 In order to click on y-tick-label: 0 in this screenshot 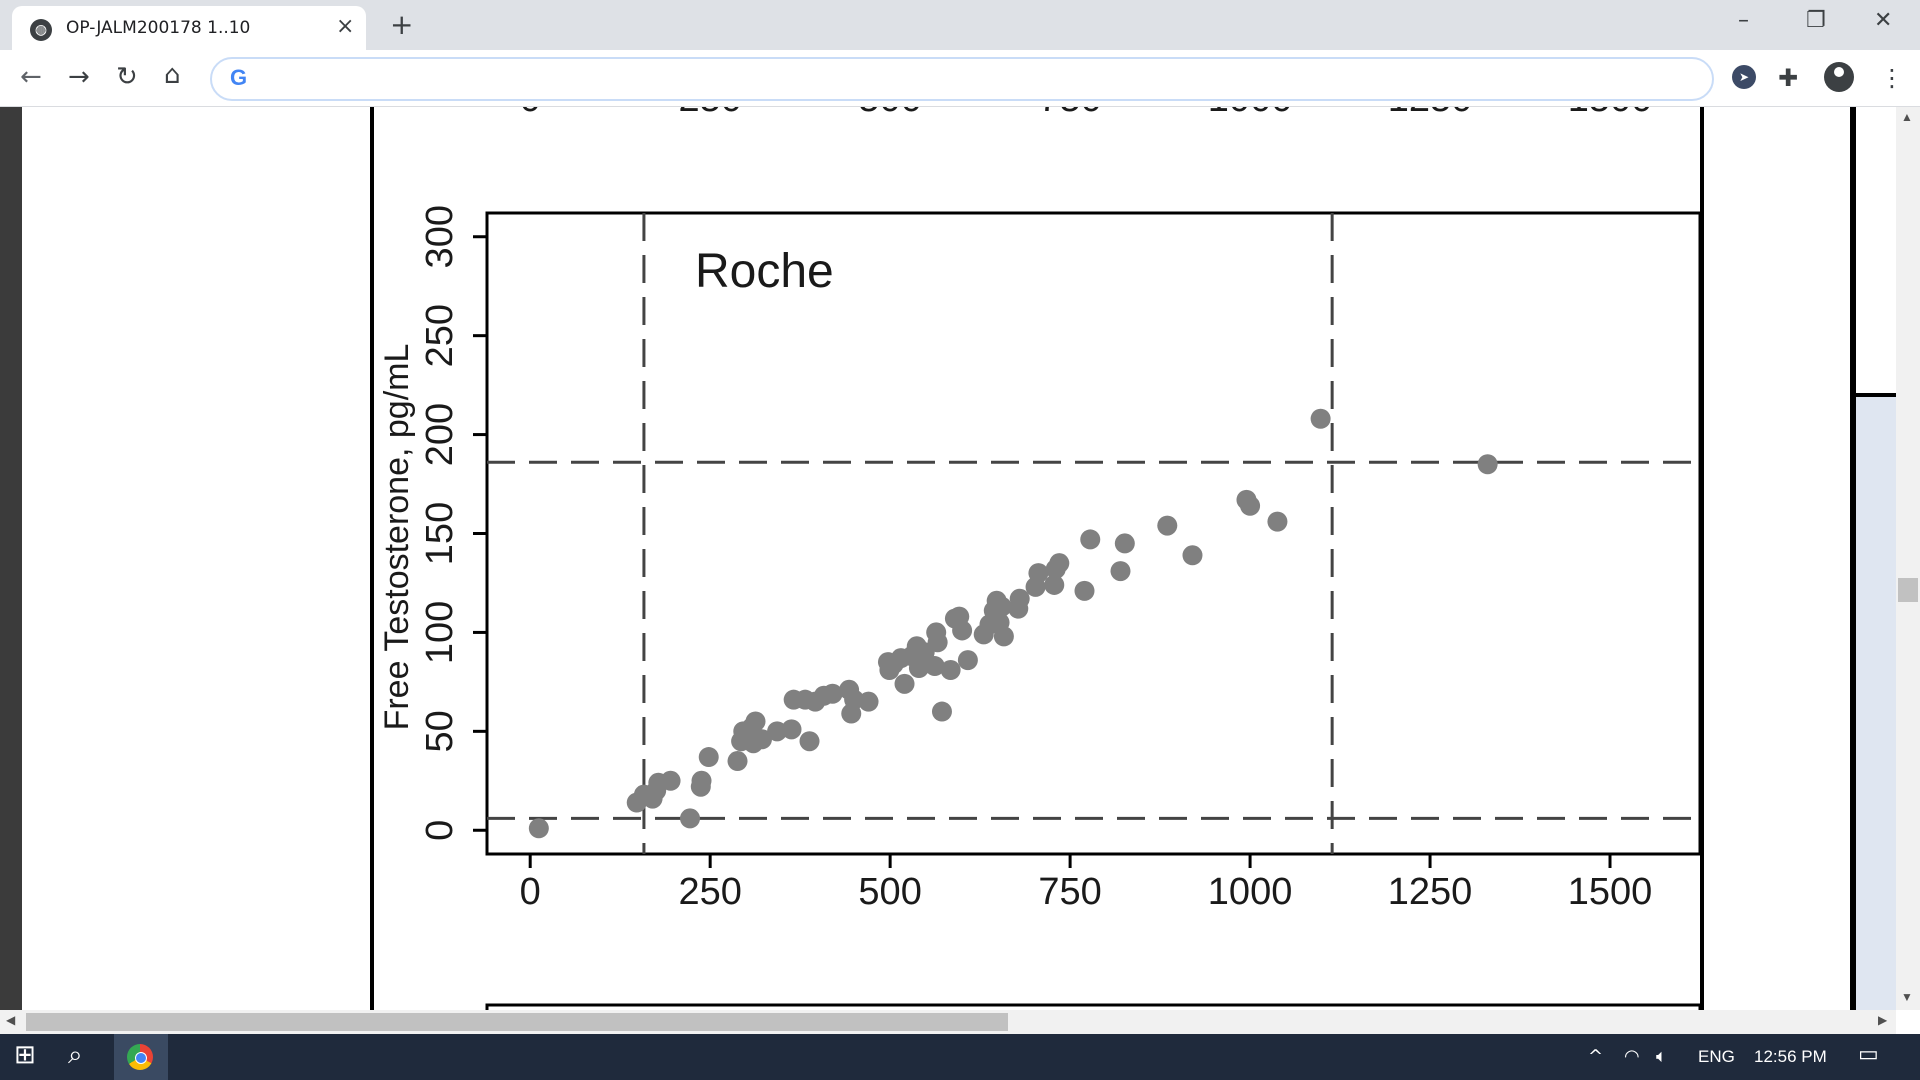, I will do `click(440, 830)`.